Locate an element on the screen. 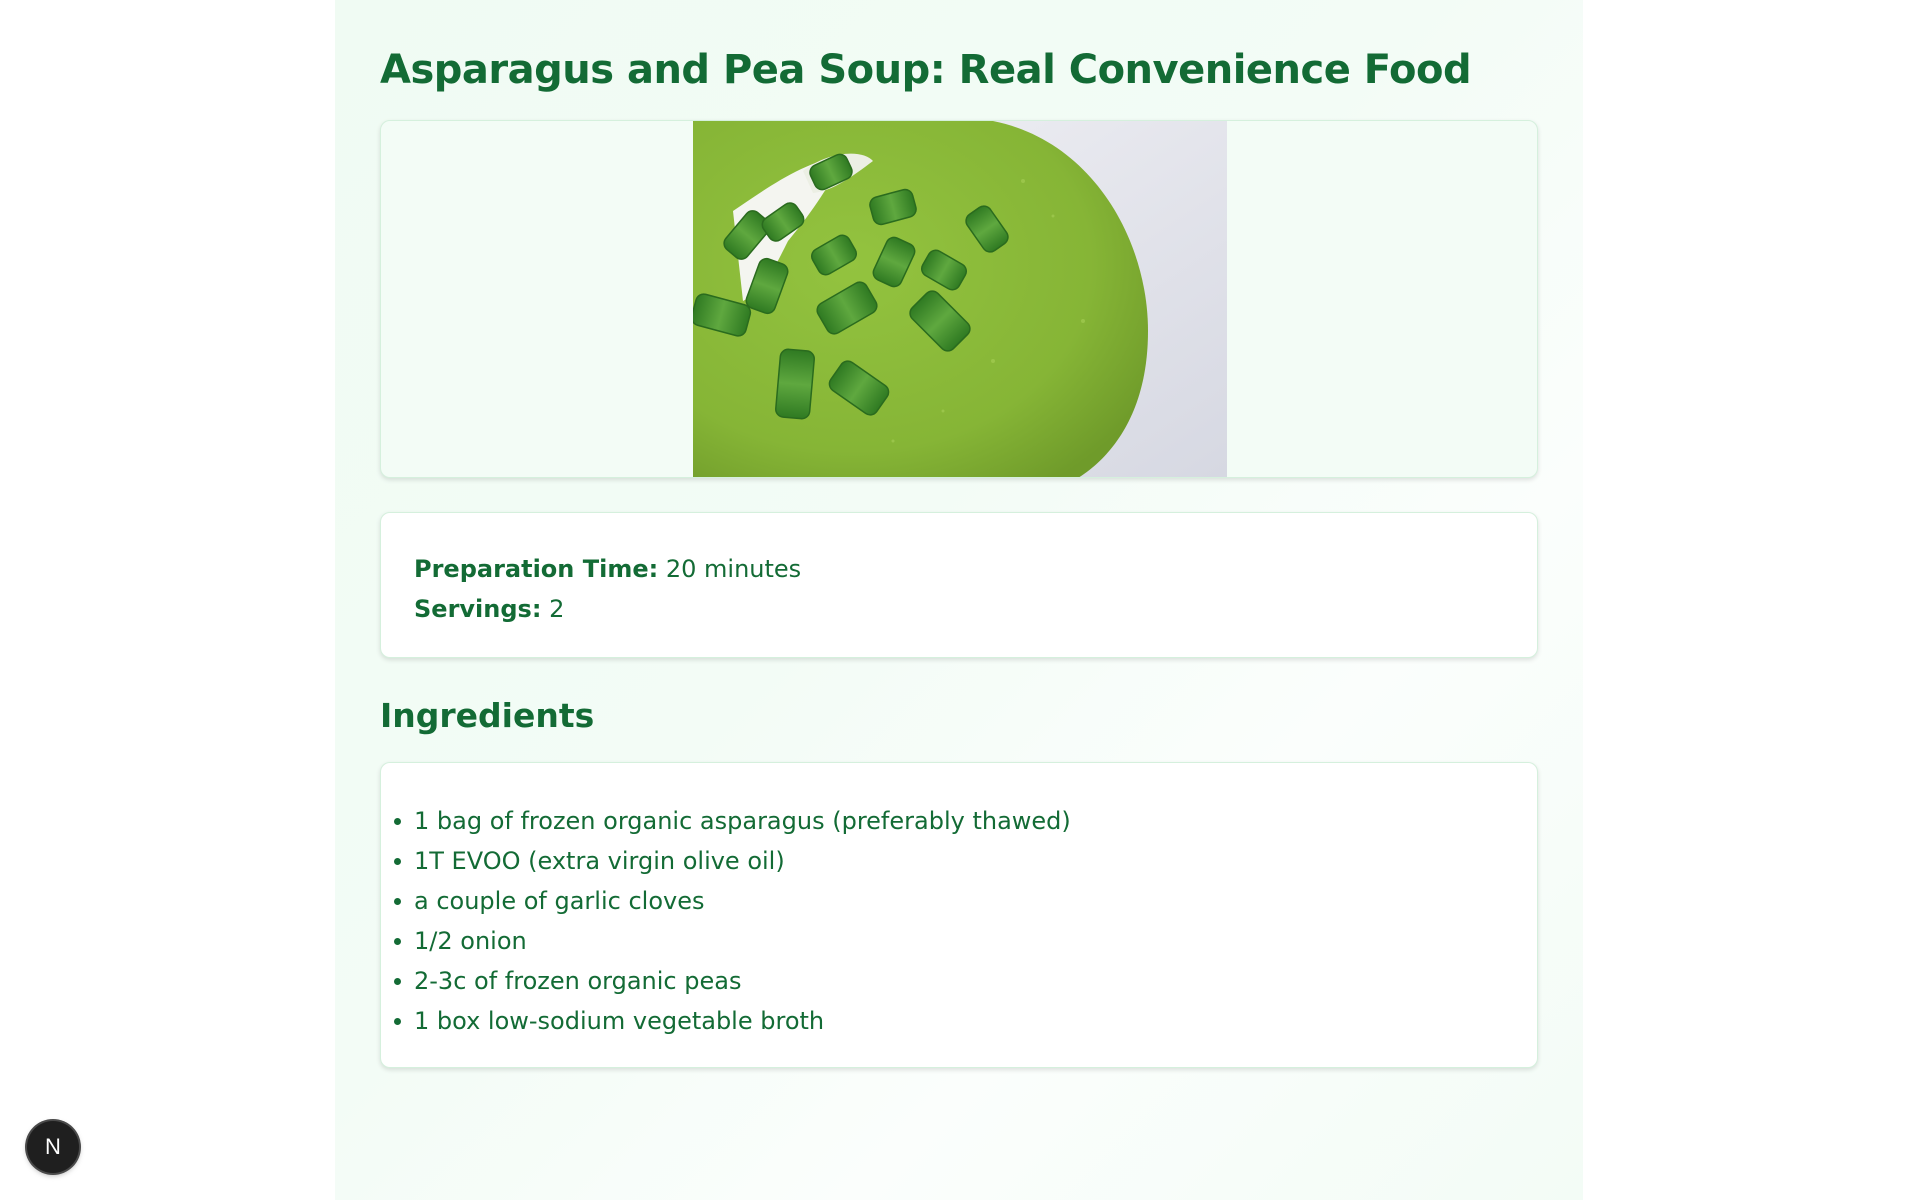  nextjs-dev-badge: N is located at coordinates (53, 1147).